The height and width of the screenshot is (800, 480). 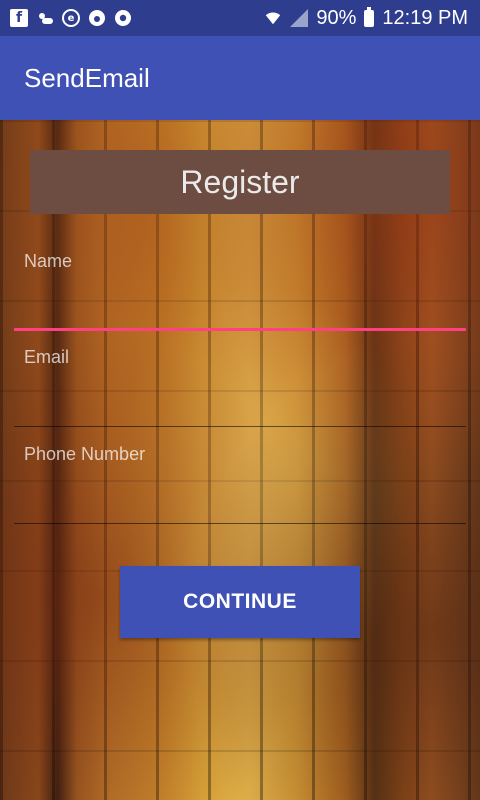 I want to click on wifi-icon, so click(x=273, y=18).